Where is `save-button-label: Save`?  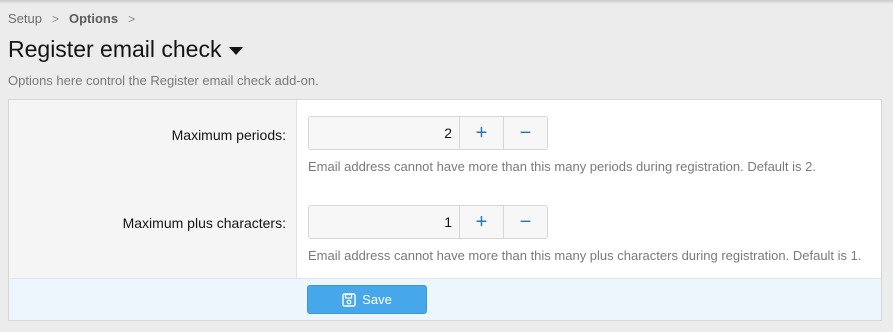 save-button-label: Save is located at coordinates (377, 299).